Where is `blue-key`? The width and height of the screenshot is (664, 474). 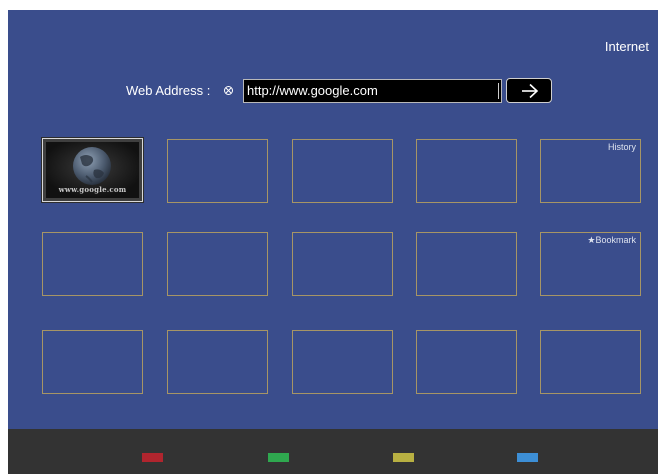
blue-key is located at coordinates (527, 457).